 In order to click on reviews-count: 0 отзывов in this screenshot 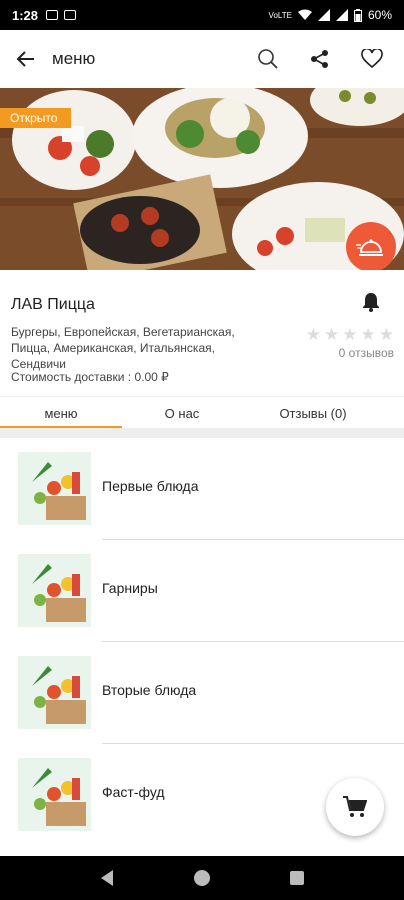, I will do `click(366, 353)`.